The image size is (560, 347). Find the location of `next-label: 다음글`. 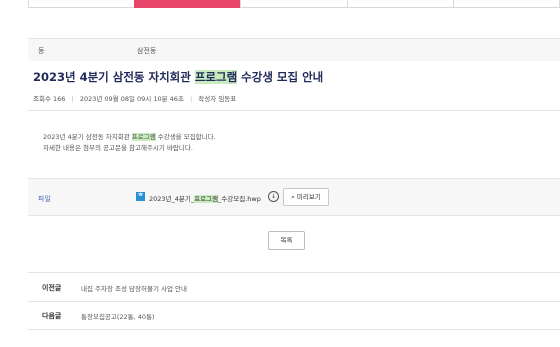

next-label: 다음글 is located at coordinates (52, 316).